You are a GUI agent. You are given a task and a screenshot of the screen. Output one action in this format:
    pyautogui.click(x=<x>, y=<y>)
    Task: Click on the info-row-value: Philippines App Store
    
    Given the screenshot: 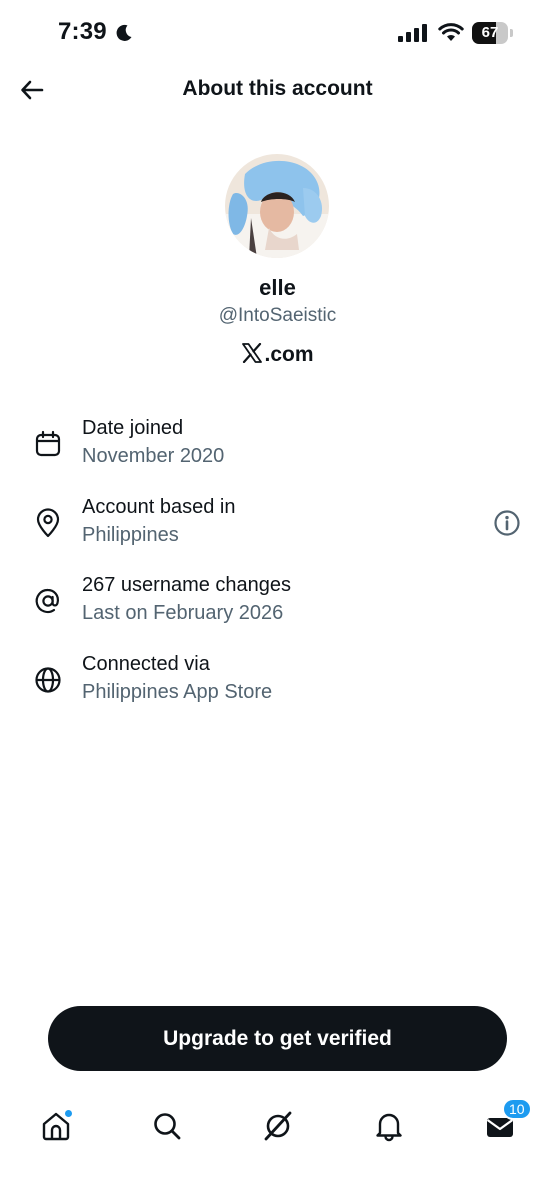 What is the action you would take?
    pyautogui.click(x=177, y=692)
    